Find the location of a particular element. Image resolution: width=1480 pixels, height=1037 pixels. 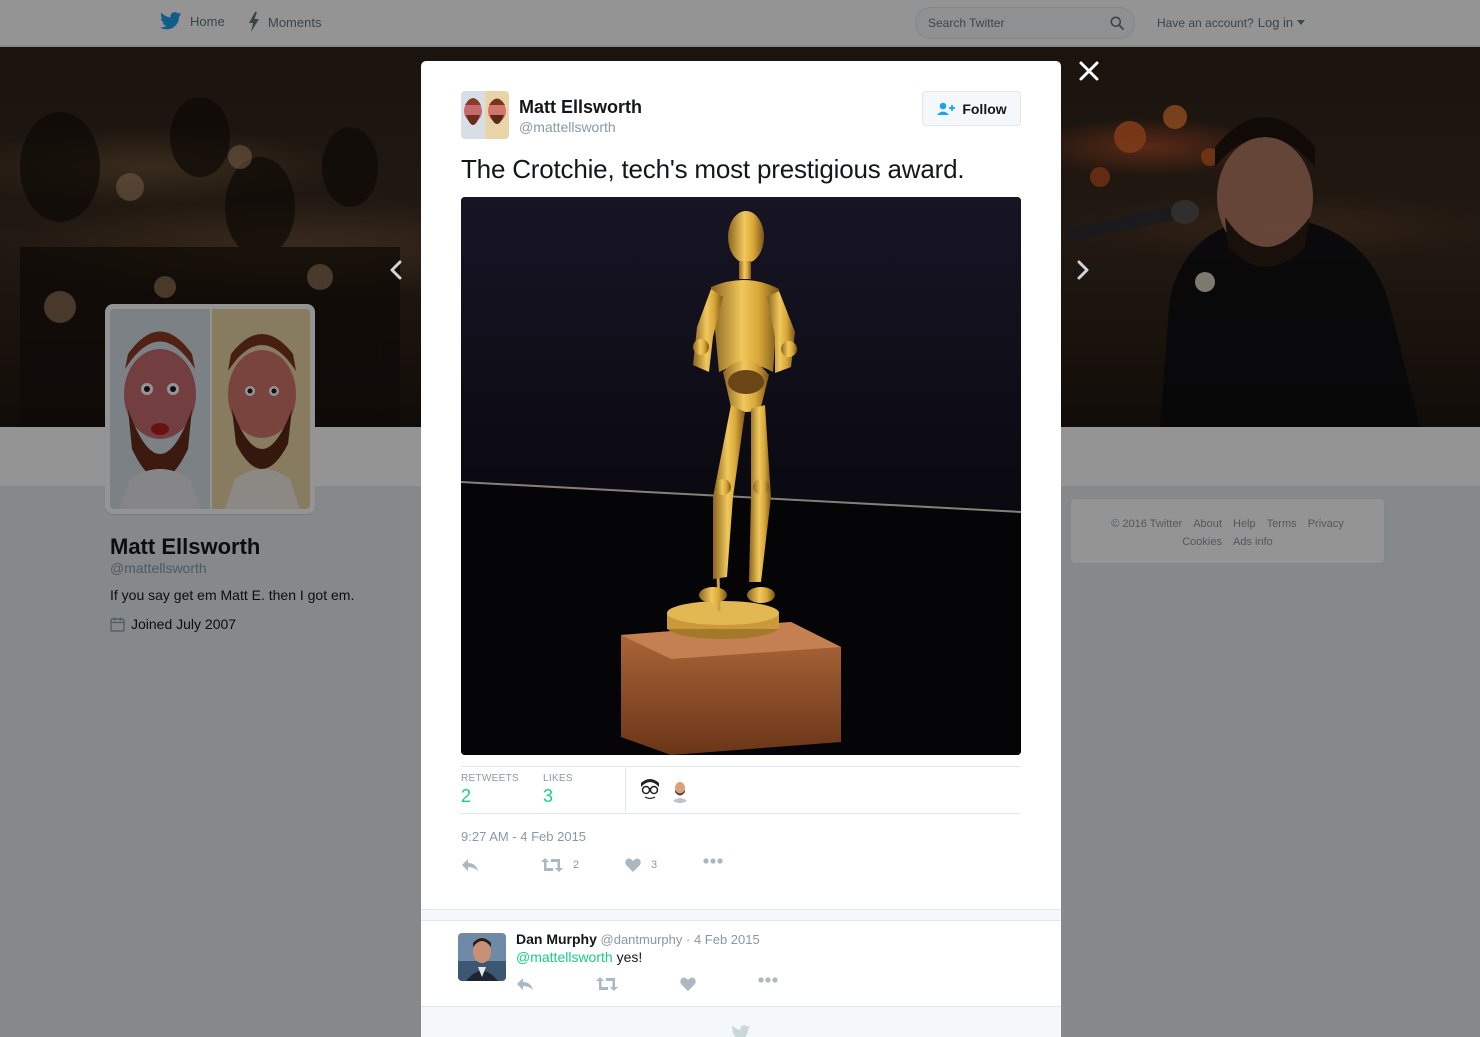

close-icon is located at coordinates (1089, 71).